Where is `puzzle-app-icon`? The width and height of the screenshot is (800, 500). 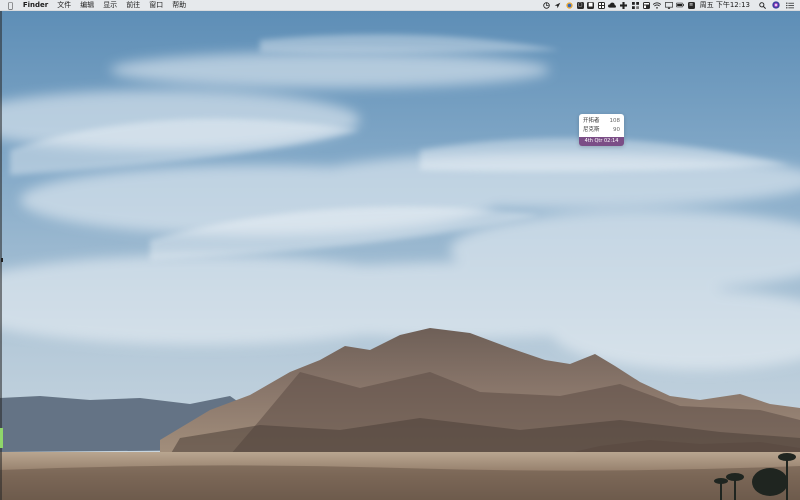
puzzle-app-icon is located at coordinates (635, 5).